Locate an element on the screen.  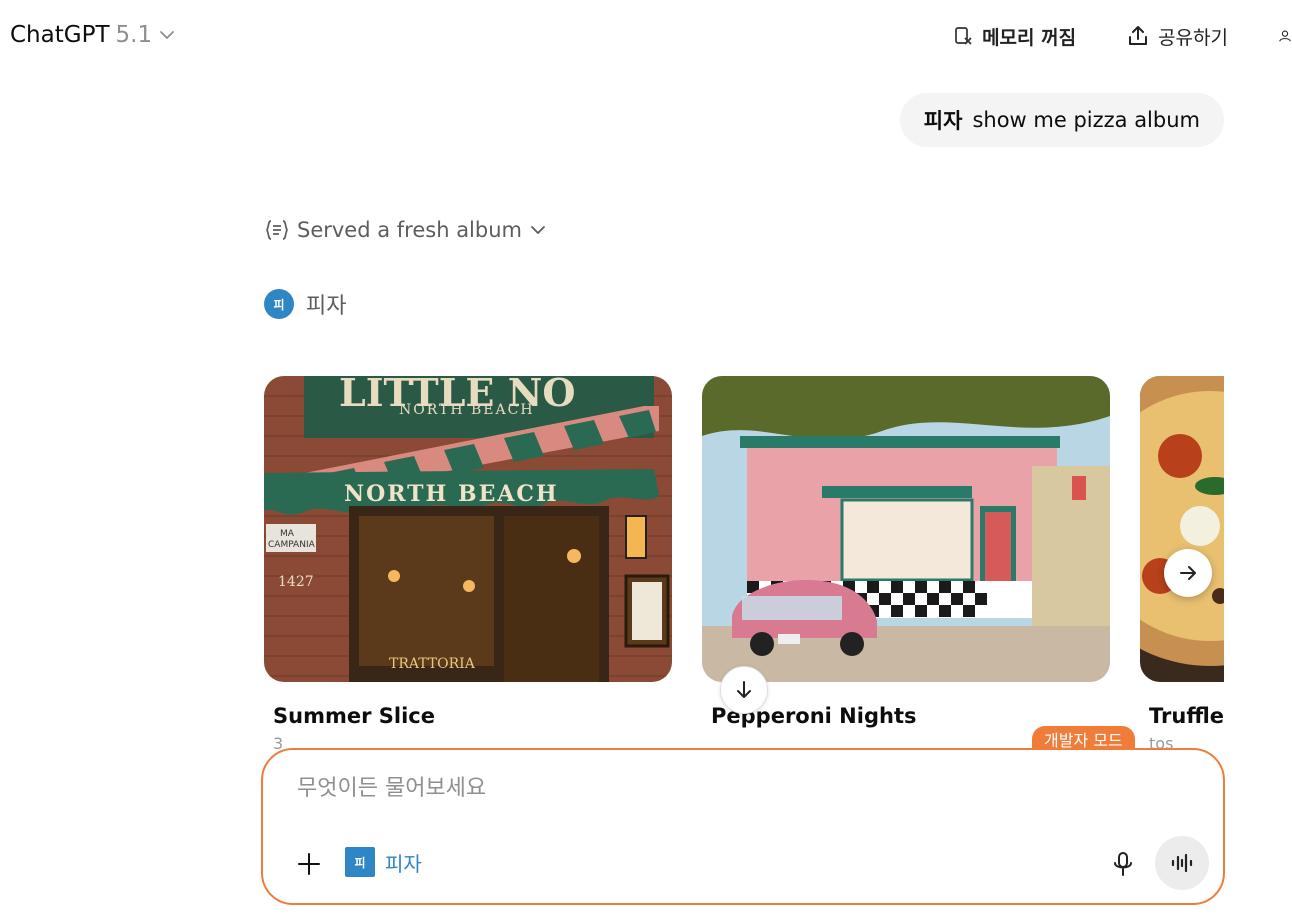
reasoning-toggle: Served a fresh album is located at coordinates (405, 230).